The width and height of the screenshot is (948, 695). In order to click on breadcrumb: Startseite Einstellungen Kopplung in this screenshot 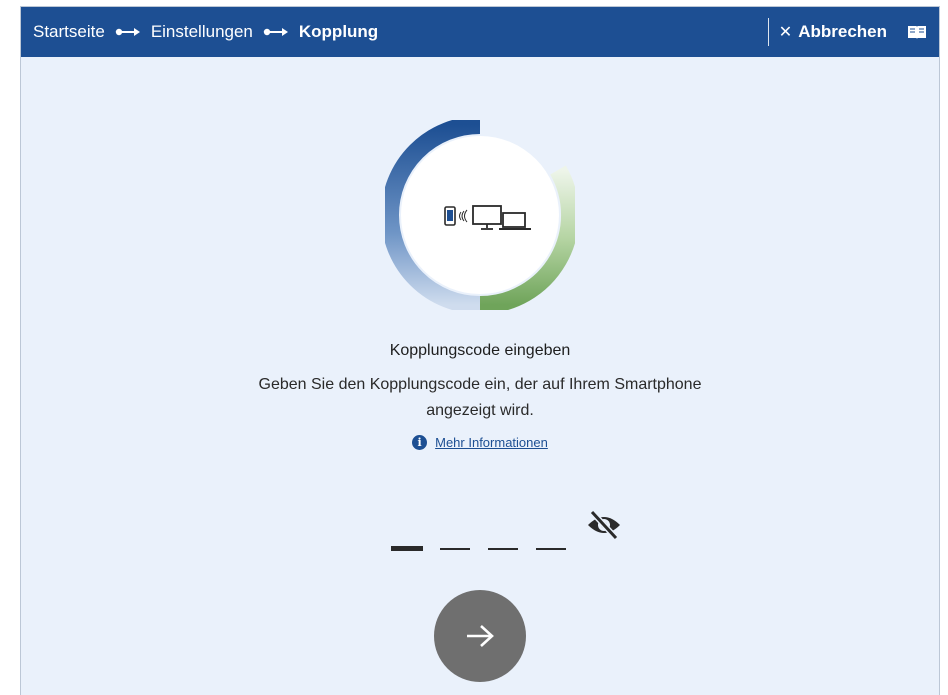, I will do `click(394, 32)`.